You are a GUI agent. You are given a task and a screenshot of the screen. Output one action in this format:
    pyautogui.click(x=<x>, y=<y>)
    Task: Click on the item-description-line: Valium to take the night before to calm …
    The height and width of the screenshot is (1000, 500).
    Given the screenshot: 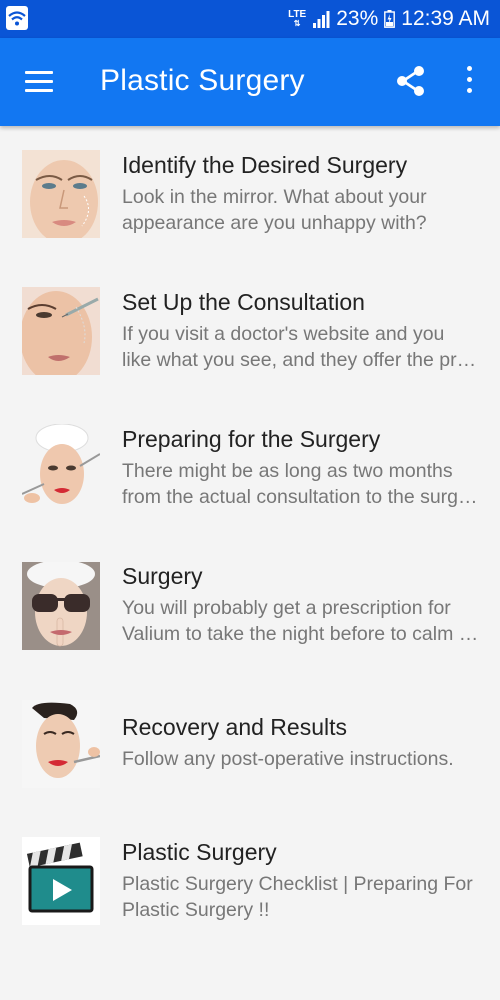 What is the action you would take?
    pyautogui.click(x=300, y=634)
    